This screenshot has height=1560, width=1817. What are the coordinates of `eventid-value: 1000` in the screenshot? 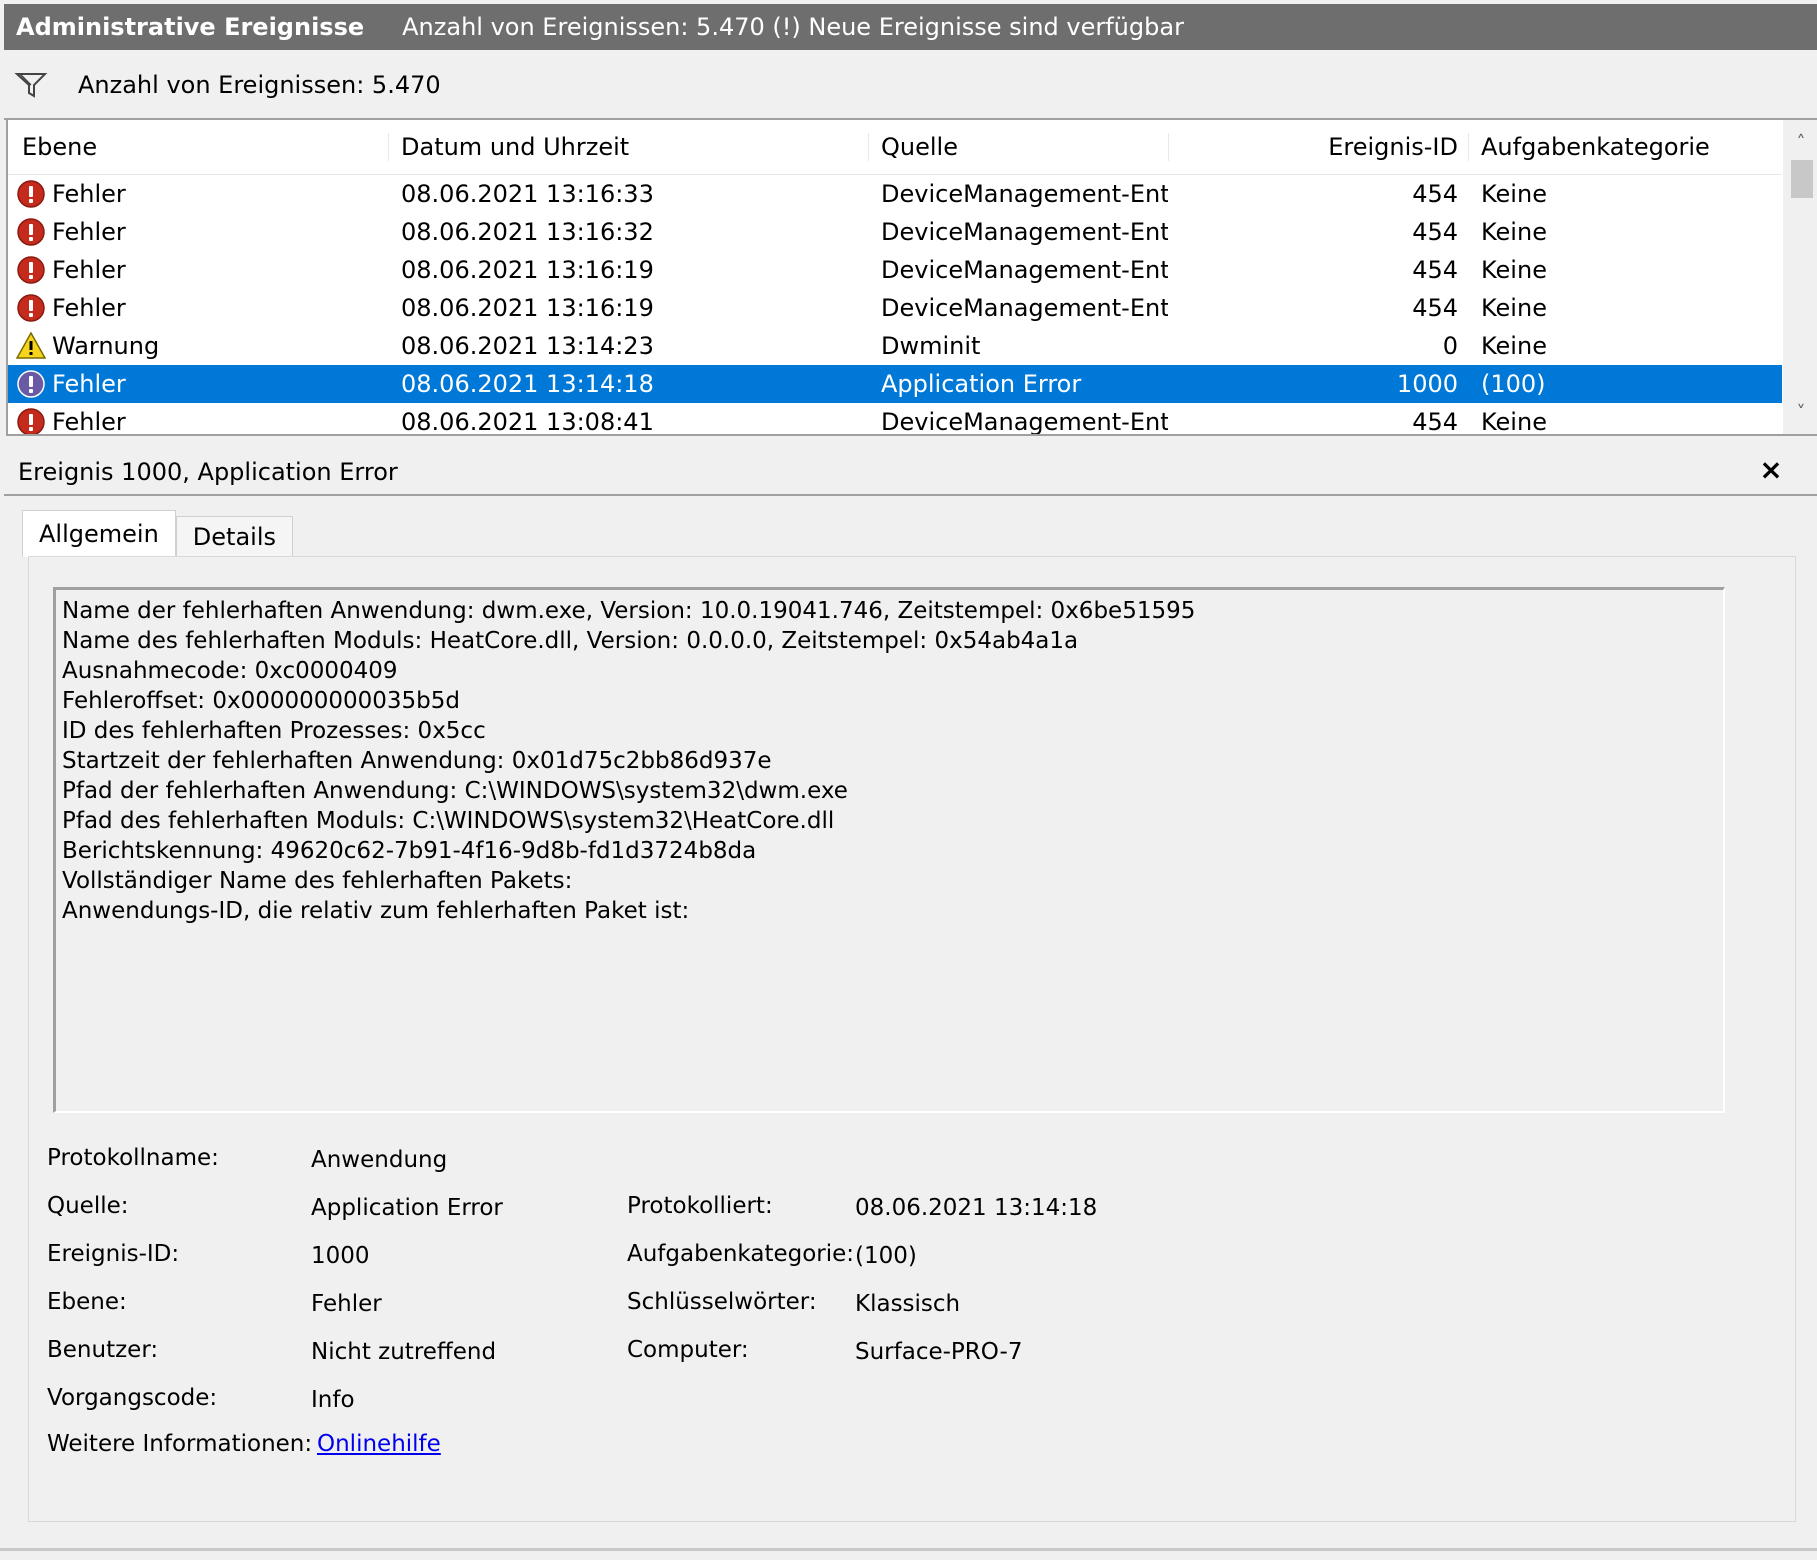 It's located at (340, 1256).